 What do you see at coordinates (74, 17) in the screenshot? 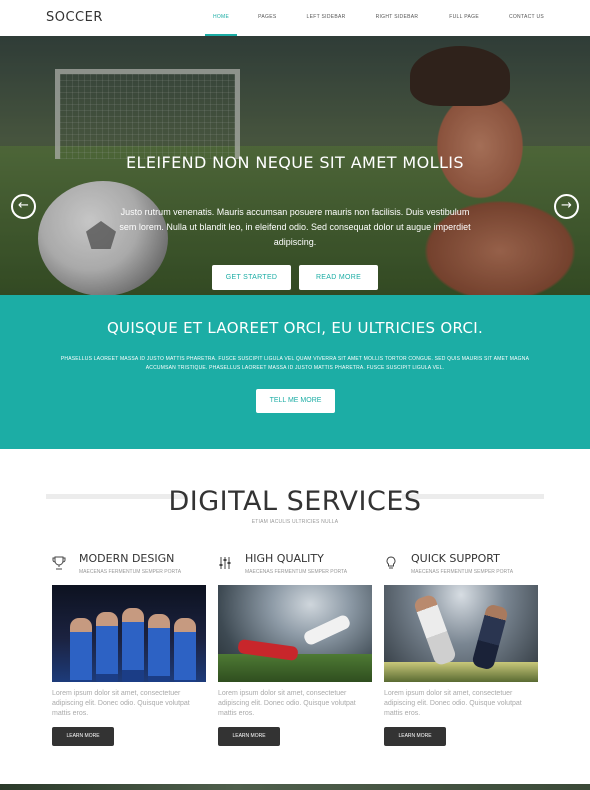
I see `site-logo: SOCCER` at bounding box center [74, 17].